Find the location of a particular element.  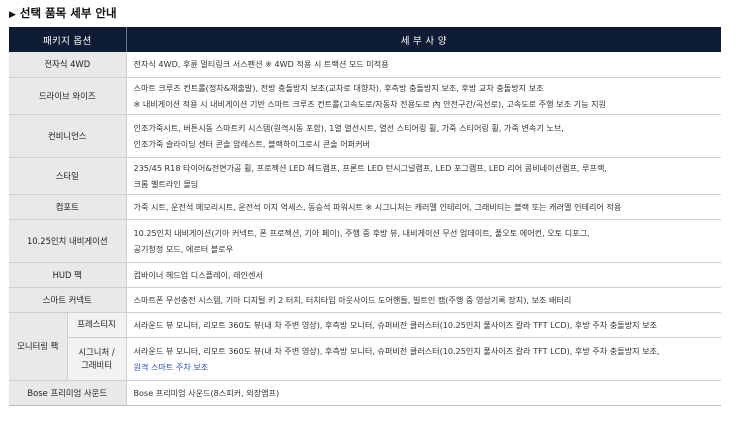

option-name: 스마트 커넥트 is located at coordinates (68, 300).